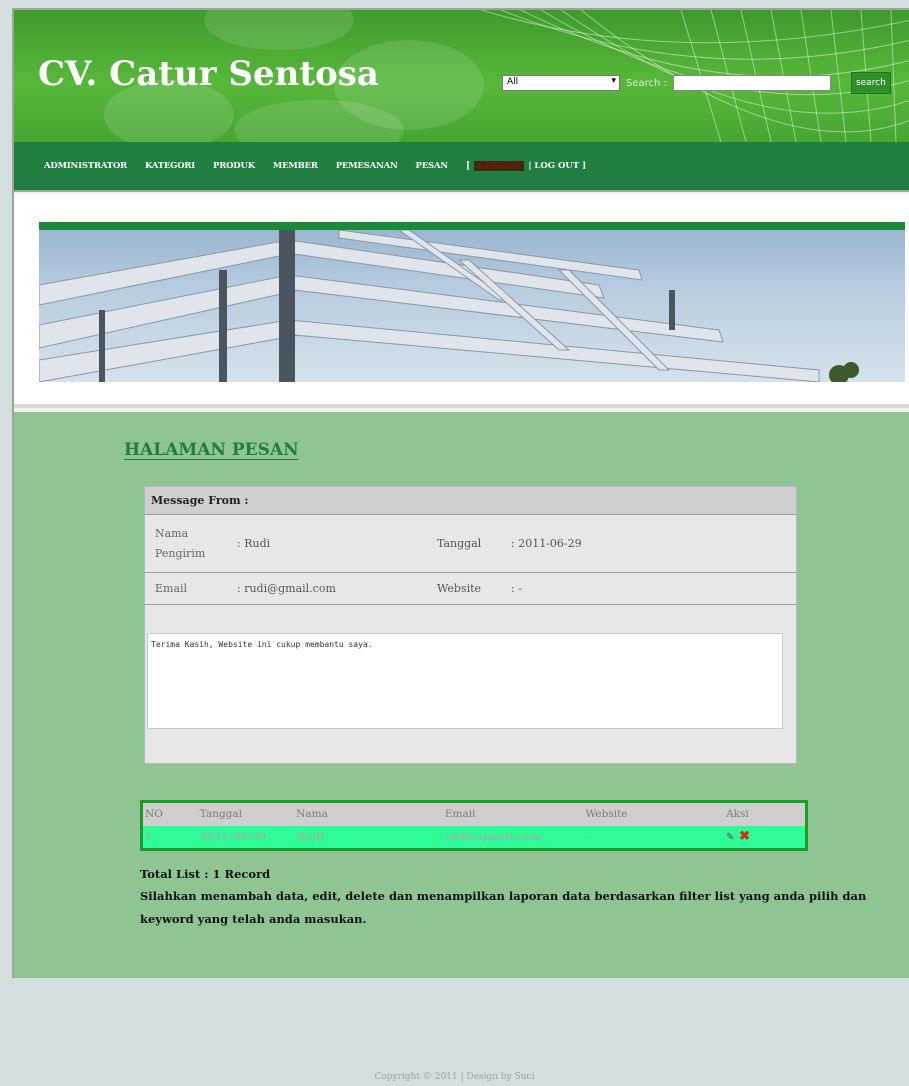 This screenshot has height=1086, width=909. Describe the element at coordinates (449, 306) in the screenshot. I see `steel-truss-graphic` at that location.